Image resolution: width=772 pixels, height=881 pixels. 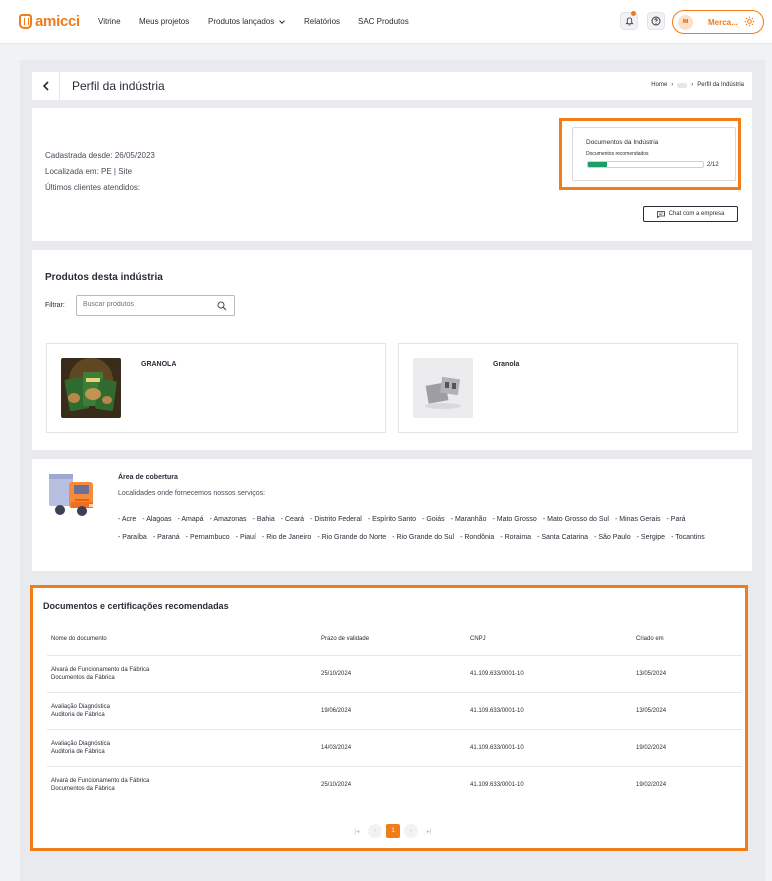 What do you see at coordinates (83, 789) in the screenshot?
I see `document-category: Documentos da Fábrica` at bounding box center [83, 789].